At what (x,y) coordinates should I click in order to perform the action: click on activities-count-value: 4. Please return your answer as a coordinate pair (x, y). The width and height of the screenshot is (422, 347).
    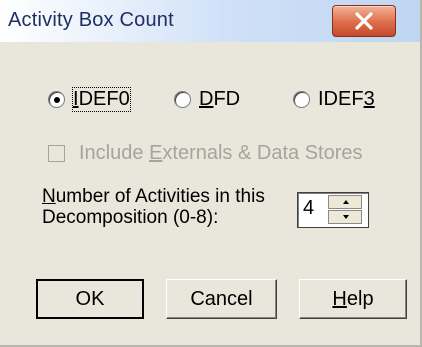
    Looking at the image, I should click on (308, 208).